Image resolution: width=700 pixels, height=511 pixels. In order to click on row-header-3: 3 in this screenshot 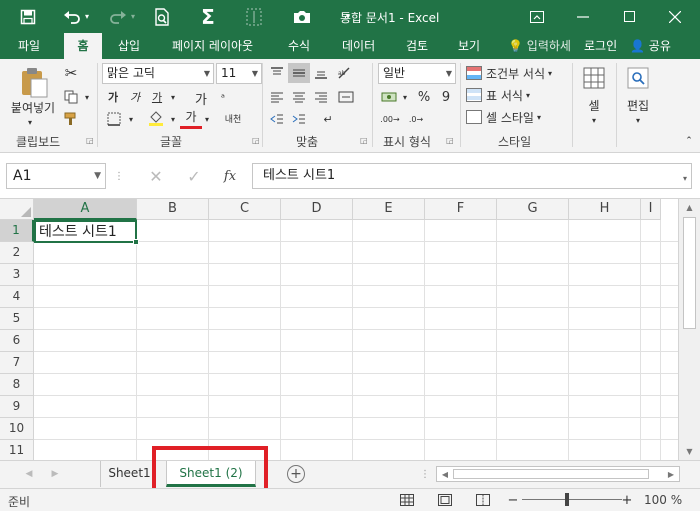, I will do `click(17, 275)`.